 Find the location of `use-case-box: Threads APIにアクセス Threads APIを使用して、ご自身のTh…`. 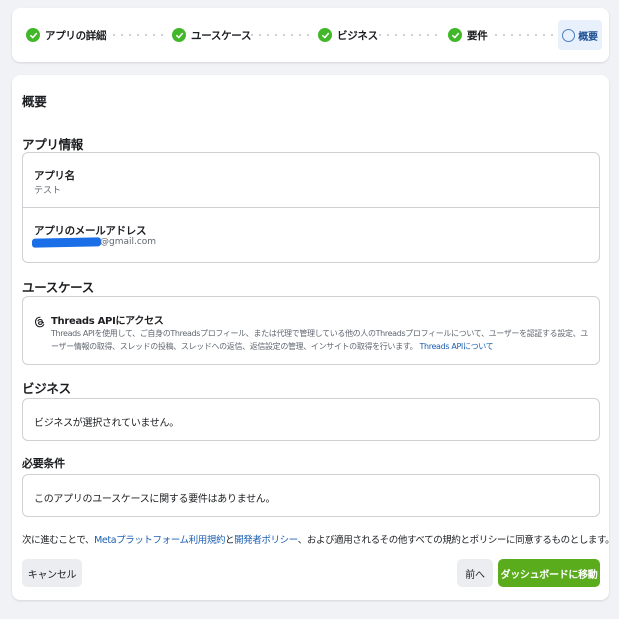

use-case-box: Threads APIにアクセス Threads APIを使用して、ご自身のTh… is located at coordinates (311, 330).